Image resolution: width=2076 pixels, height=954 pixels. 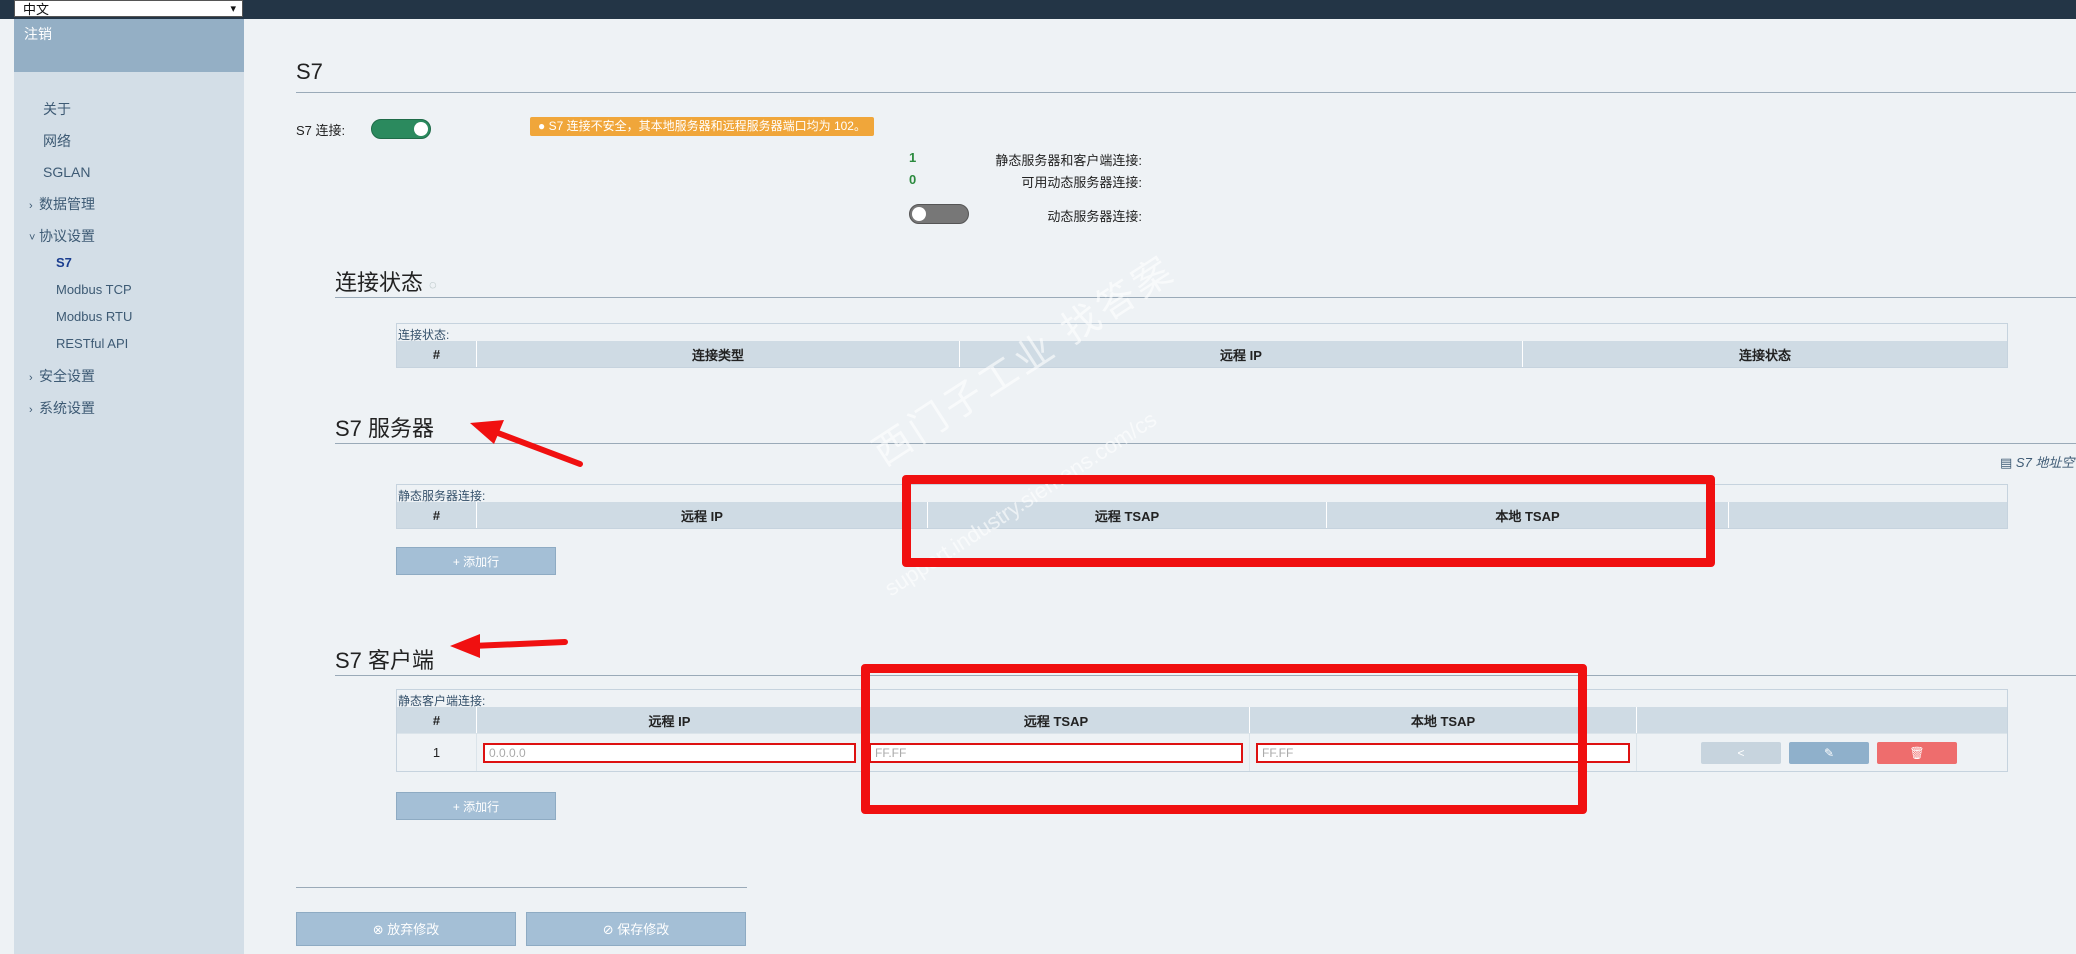 I want to click on sidebar-item-network: 网络, so click(x=57, y=141).